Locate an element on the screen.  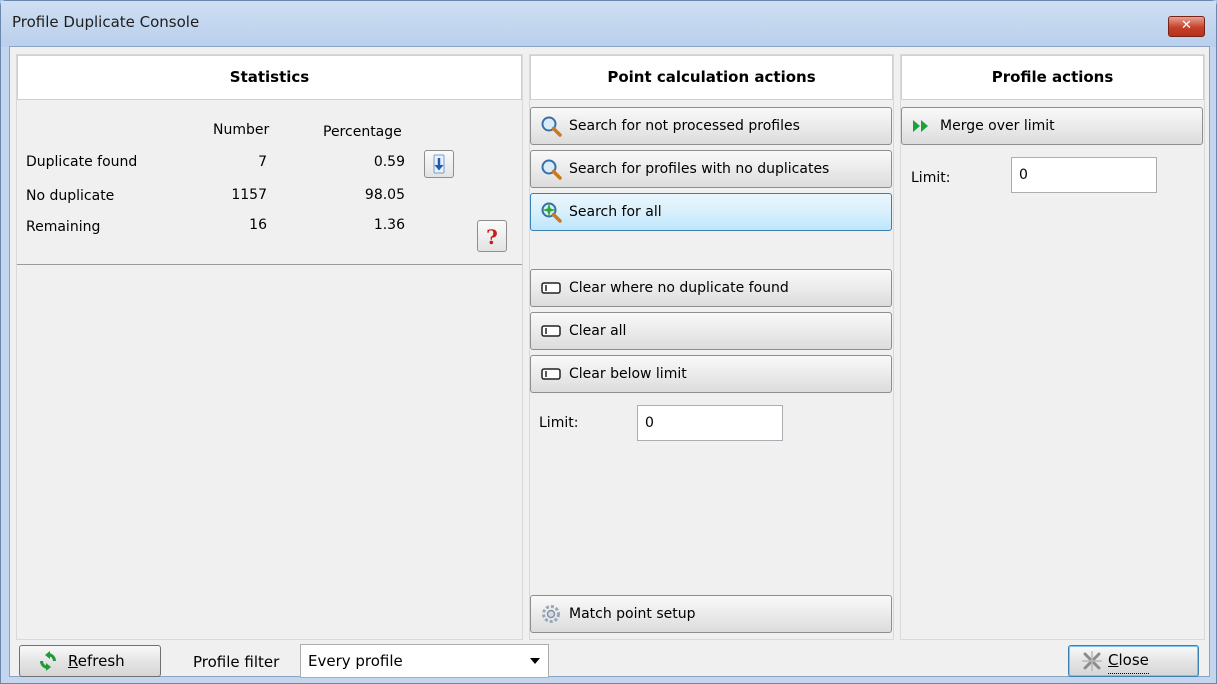
clear-no-duplicate-button: Clear where no duplicate found is located at coordinates (711, 288).